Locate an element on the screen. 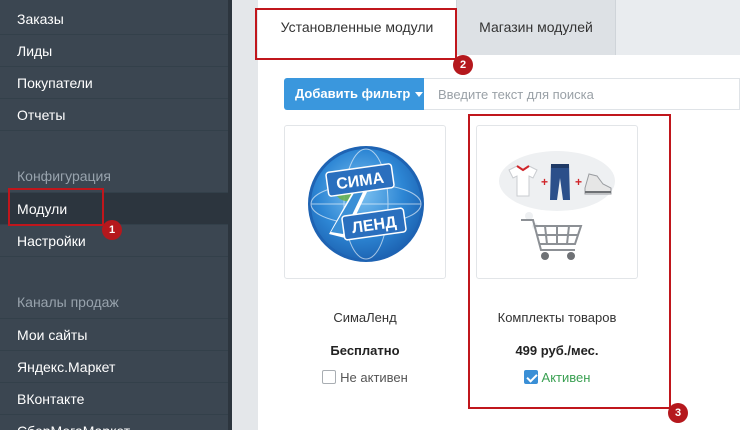 This screenshot has width=740, height=430. sidebar-item-my-sites: Мои сайты is located at coordinates (114, 335).